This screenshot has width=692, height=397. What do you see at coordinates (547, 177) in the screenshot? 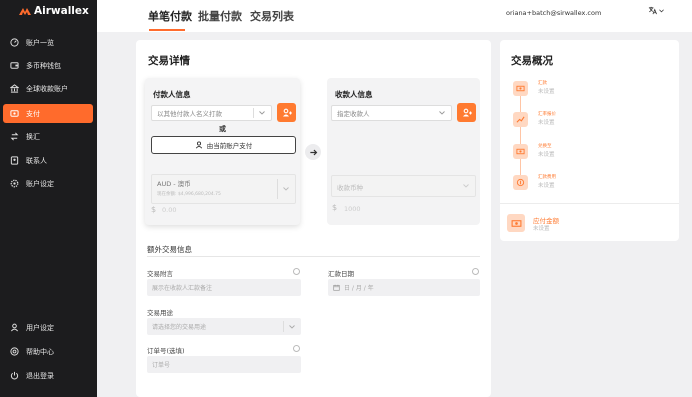
I see `step-label: 汇款费用` at bounding box center [547, 177].